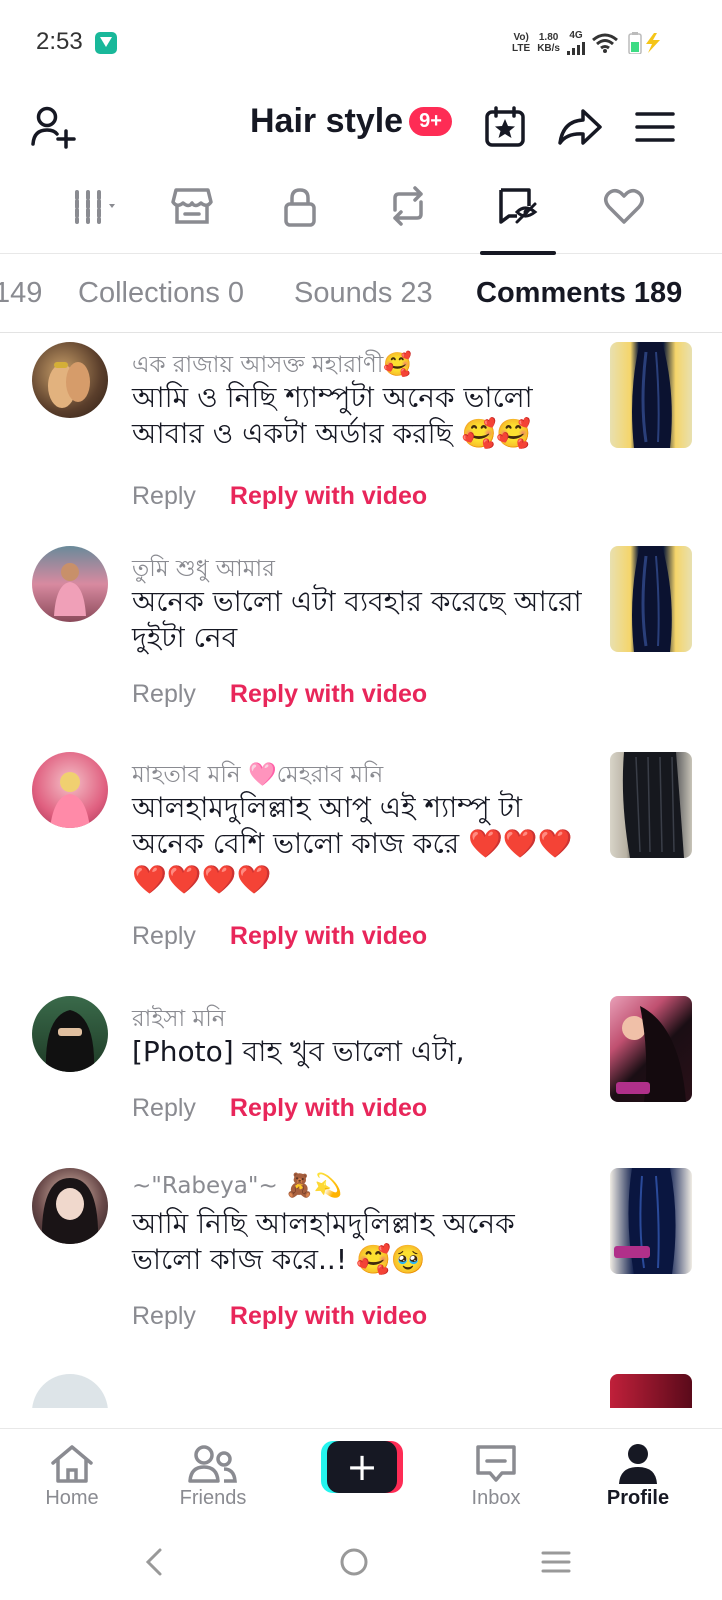 The width and height of the screenshot is (722, 1600). What do you see at coordinates (192, 206) in the screenshot?
I see `shop-icon` at bounding box center [192, 206].